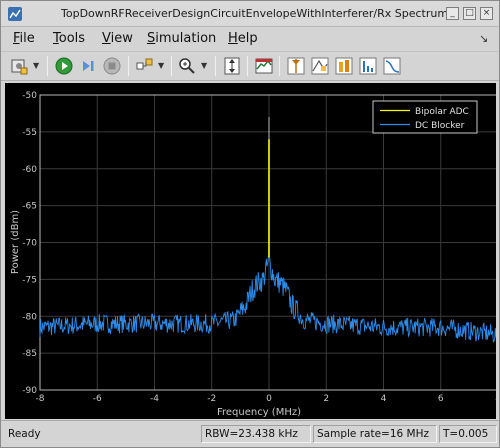 The height and width of the screenshot is (448, 500). What do you see at coordinates (211, 399) in the screenshot?
I see `x-tick-label: -2` at bounding box center [211, 399].